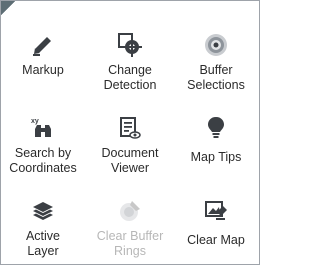 The width and height of the screenshot is (320, 265). I want to click on buffer-selections-button: Buffer Selections, so click(216, 53).